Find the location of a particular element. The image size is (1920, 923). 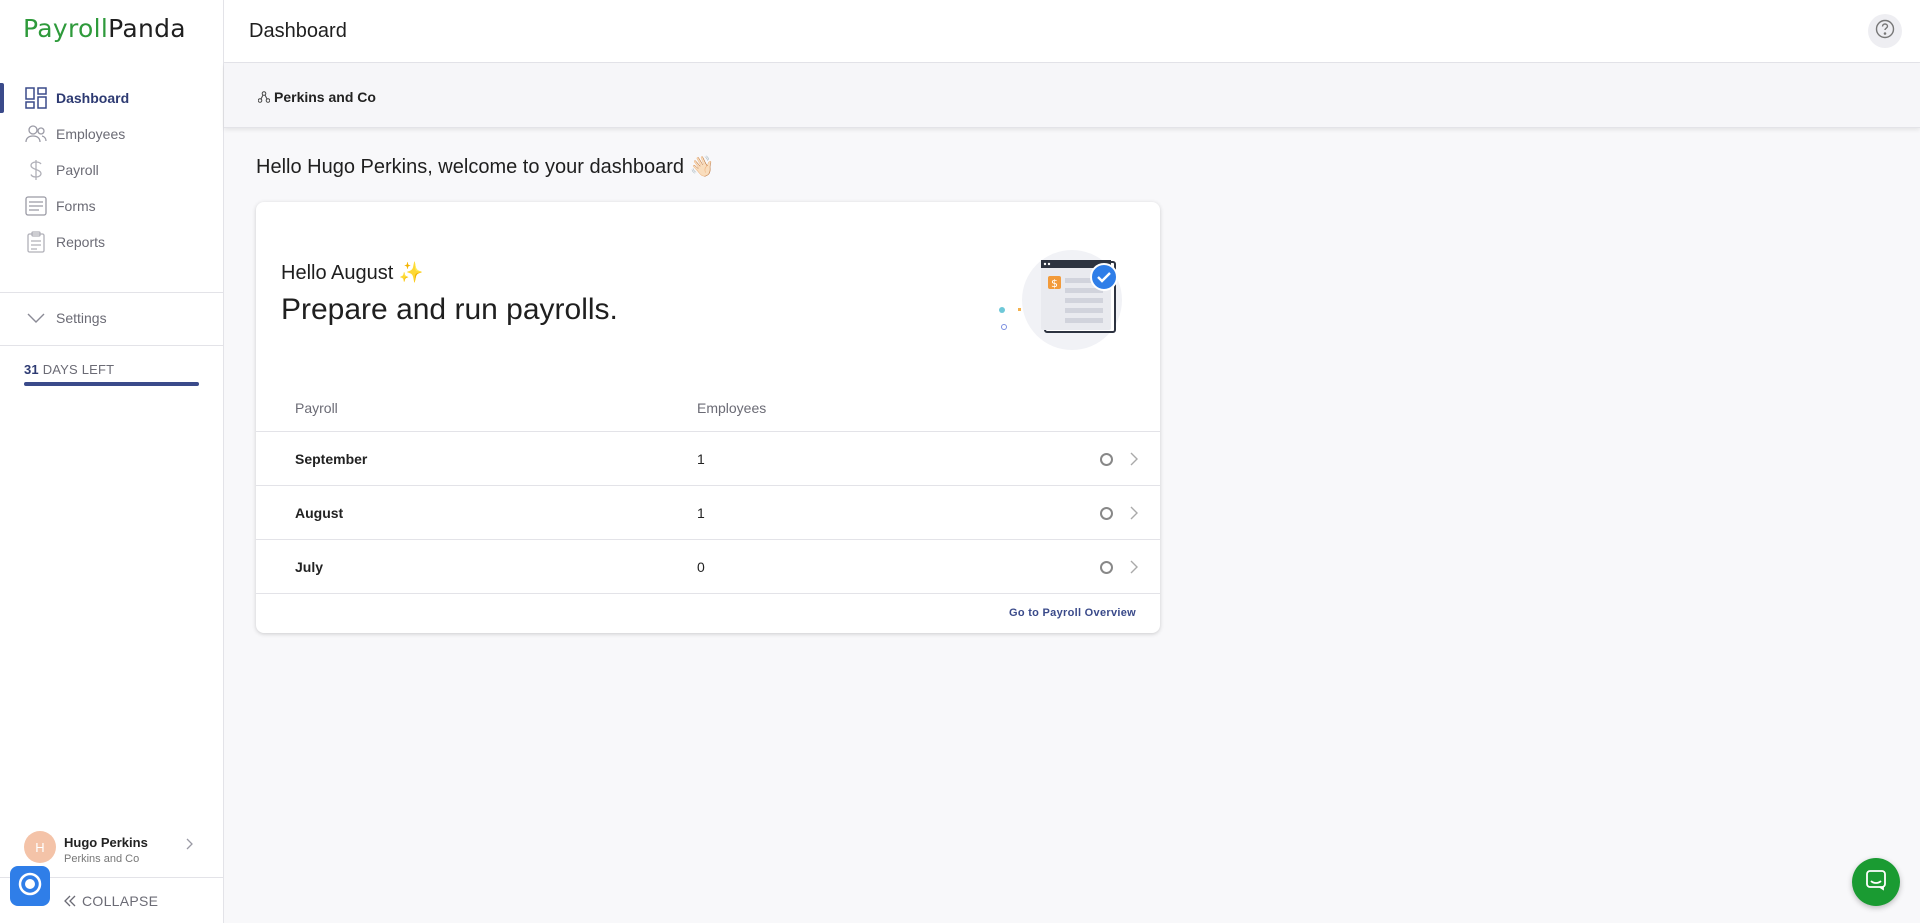

column-header-payroll: Payroll is located at coordinates (316, 408).